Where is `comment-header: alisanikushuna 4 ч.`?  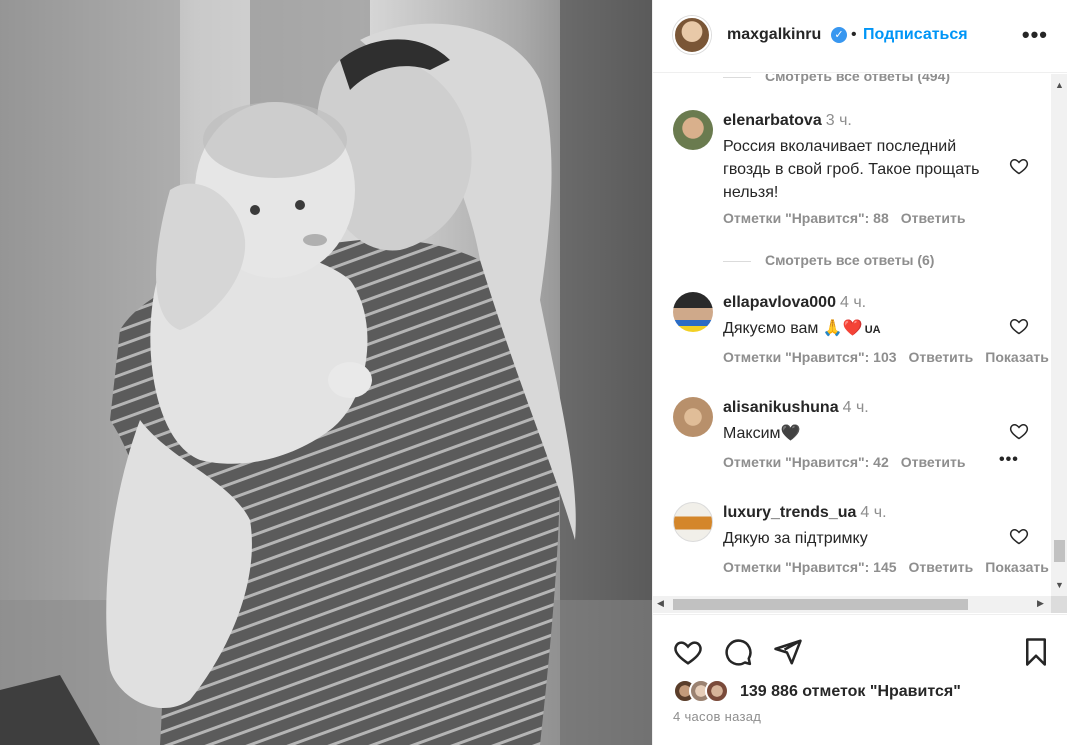
comment-header: alisanikushuna 4 ч. is located at coordinates (796, 408).